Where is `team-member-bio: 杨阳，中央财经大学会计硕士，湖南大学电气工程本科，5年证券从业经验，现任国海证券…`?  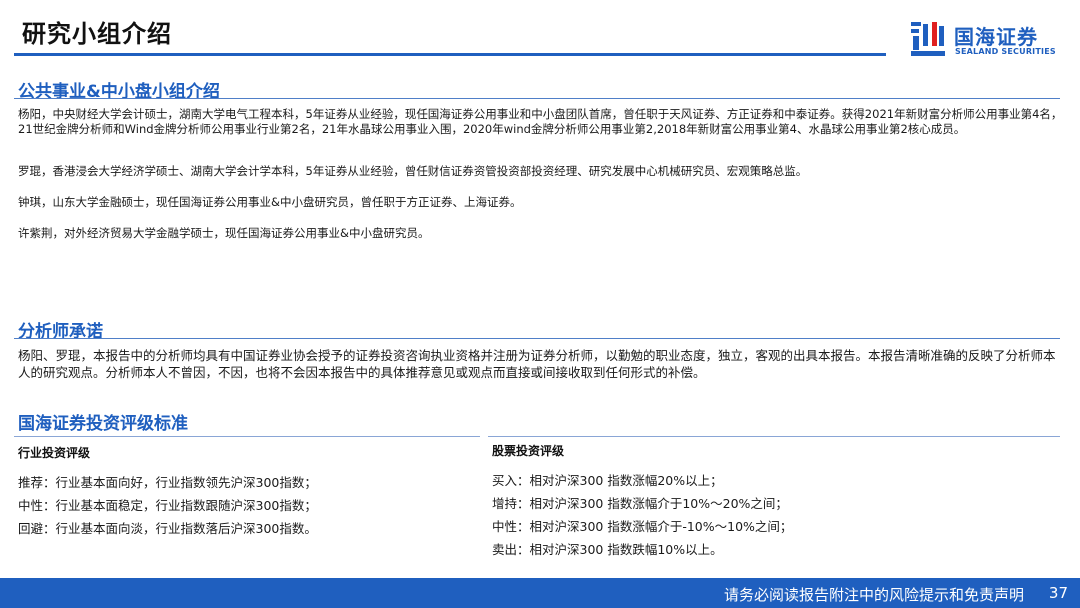
team-member-bio: 杨阳，中央财经大学会计硕士，湖南大学电气工程本科，5年证券从业经验，现任国海证券… is located at coordinates (540, 121).